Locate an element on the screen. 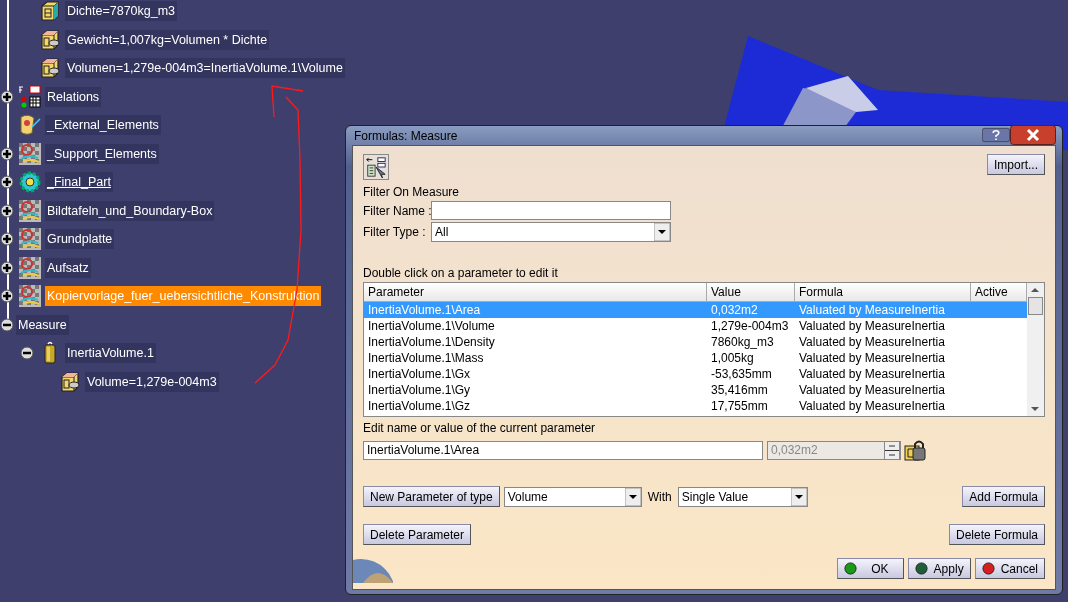 The image size is (1068, 602). parameter-type-dropdown: Volume is located at coordinates (572, 496).